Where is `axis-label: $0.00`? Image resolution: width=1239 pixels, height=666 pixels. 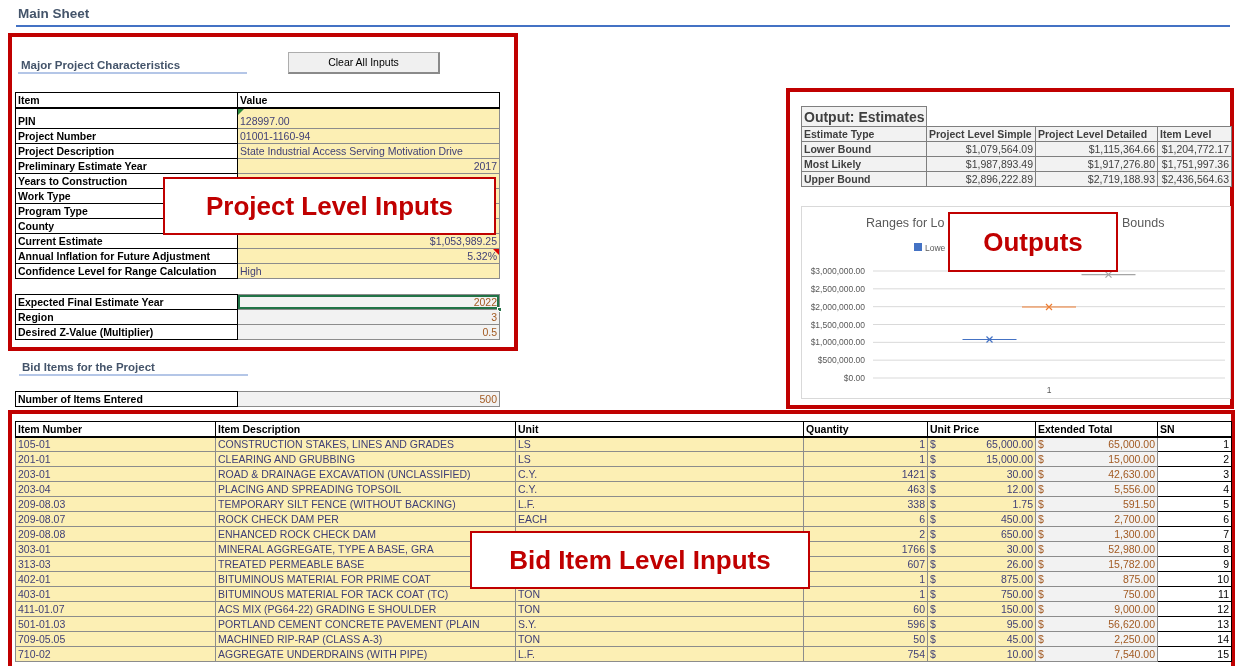 axis-label: $0.00 is located at coordinates (854, 378).